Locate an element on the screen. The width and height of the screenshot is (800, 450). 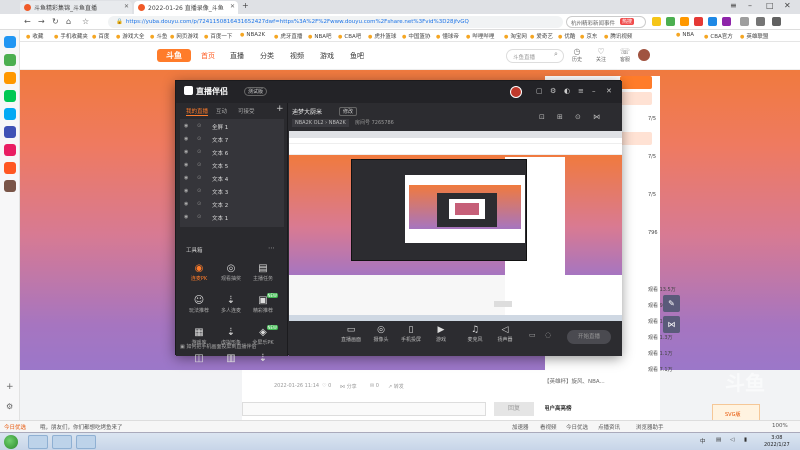
share-action: ⋈ 分享 is located at coordinates (348, 386).